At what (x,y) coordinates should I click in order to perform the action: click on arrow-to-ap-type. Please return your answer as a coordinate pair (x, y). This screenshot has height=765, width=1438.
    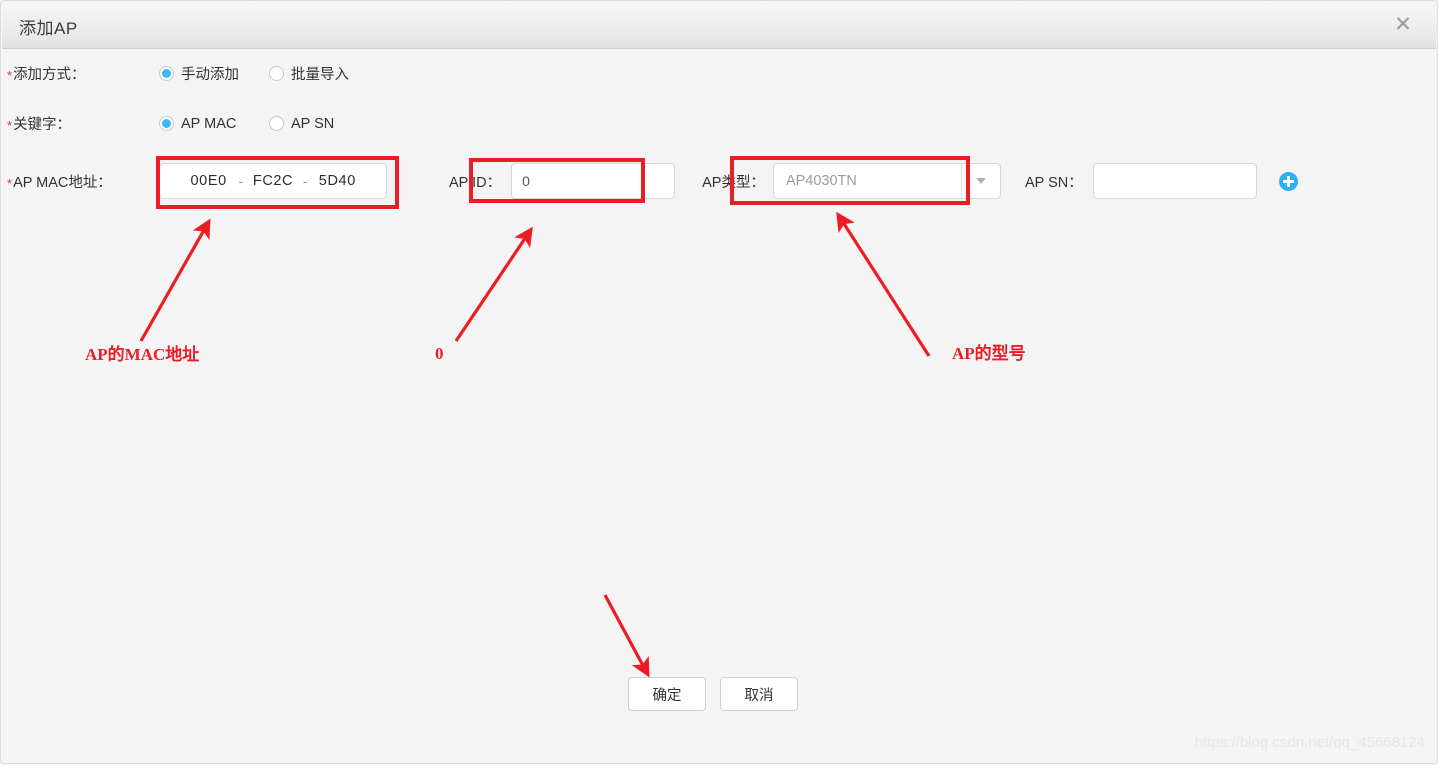
    Looking at the image, I should click on (883, 284).